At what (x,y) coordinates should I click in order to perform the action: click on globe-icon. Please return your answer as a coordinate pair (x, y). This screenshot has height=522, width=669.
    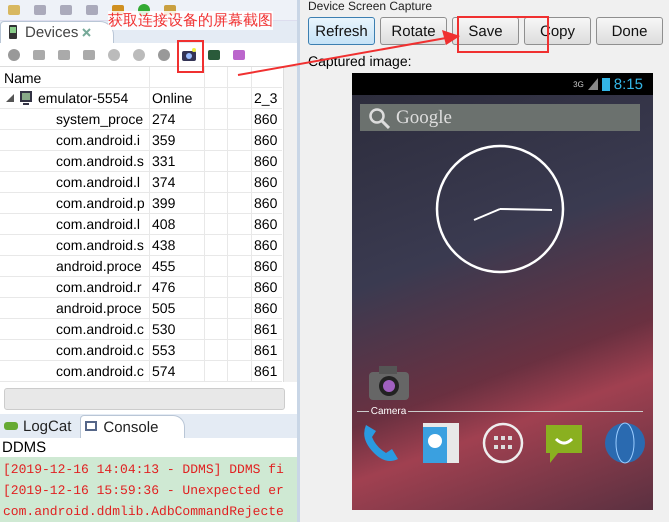
    Looking at the image, I should click on (625, 443).